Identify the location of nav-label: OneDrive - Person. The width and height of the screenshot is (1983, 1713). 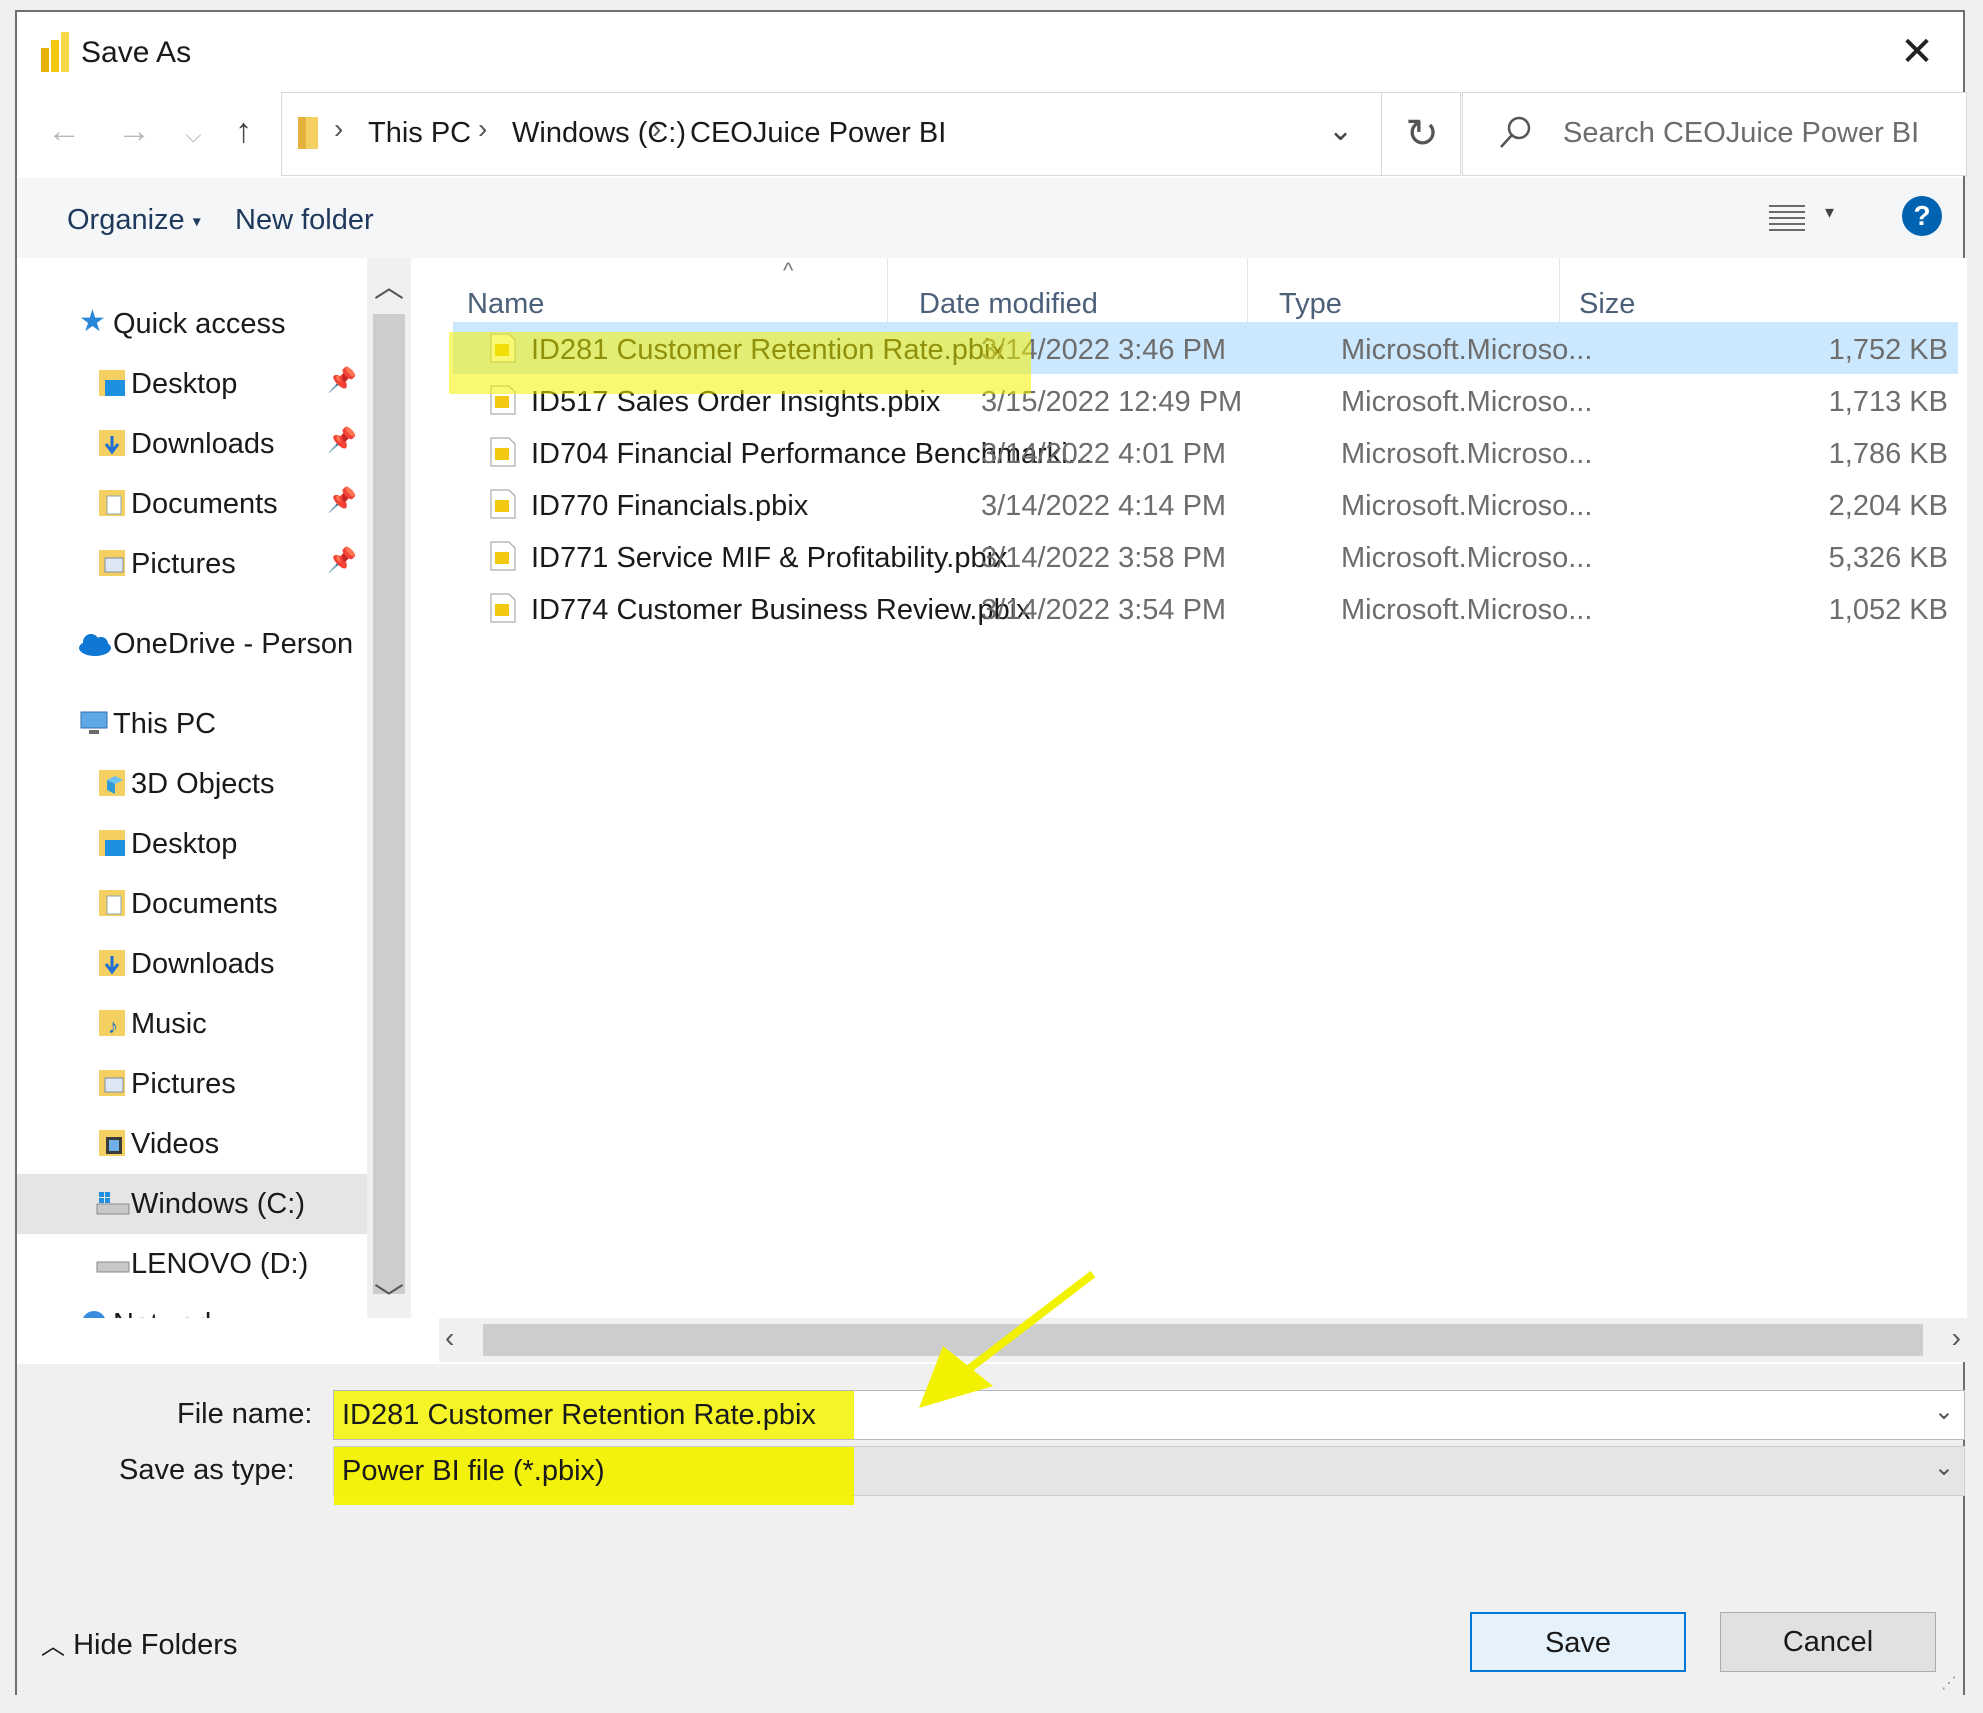
(233, 644).